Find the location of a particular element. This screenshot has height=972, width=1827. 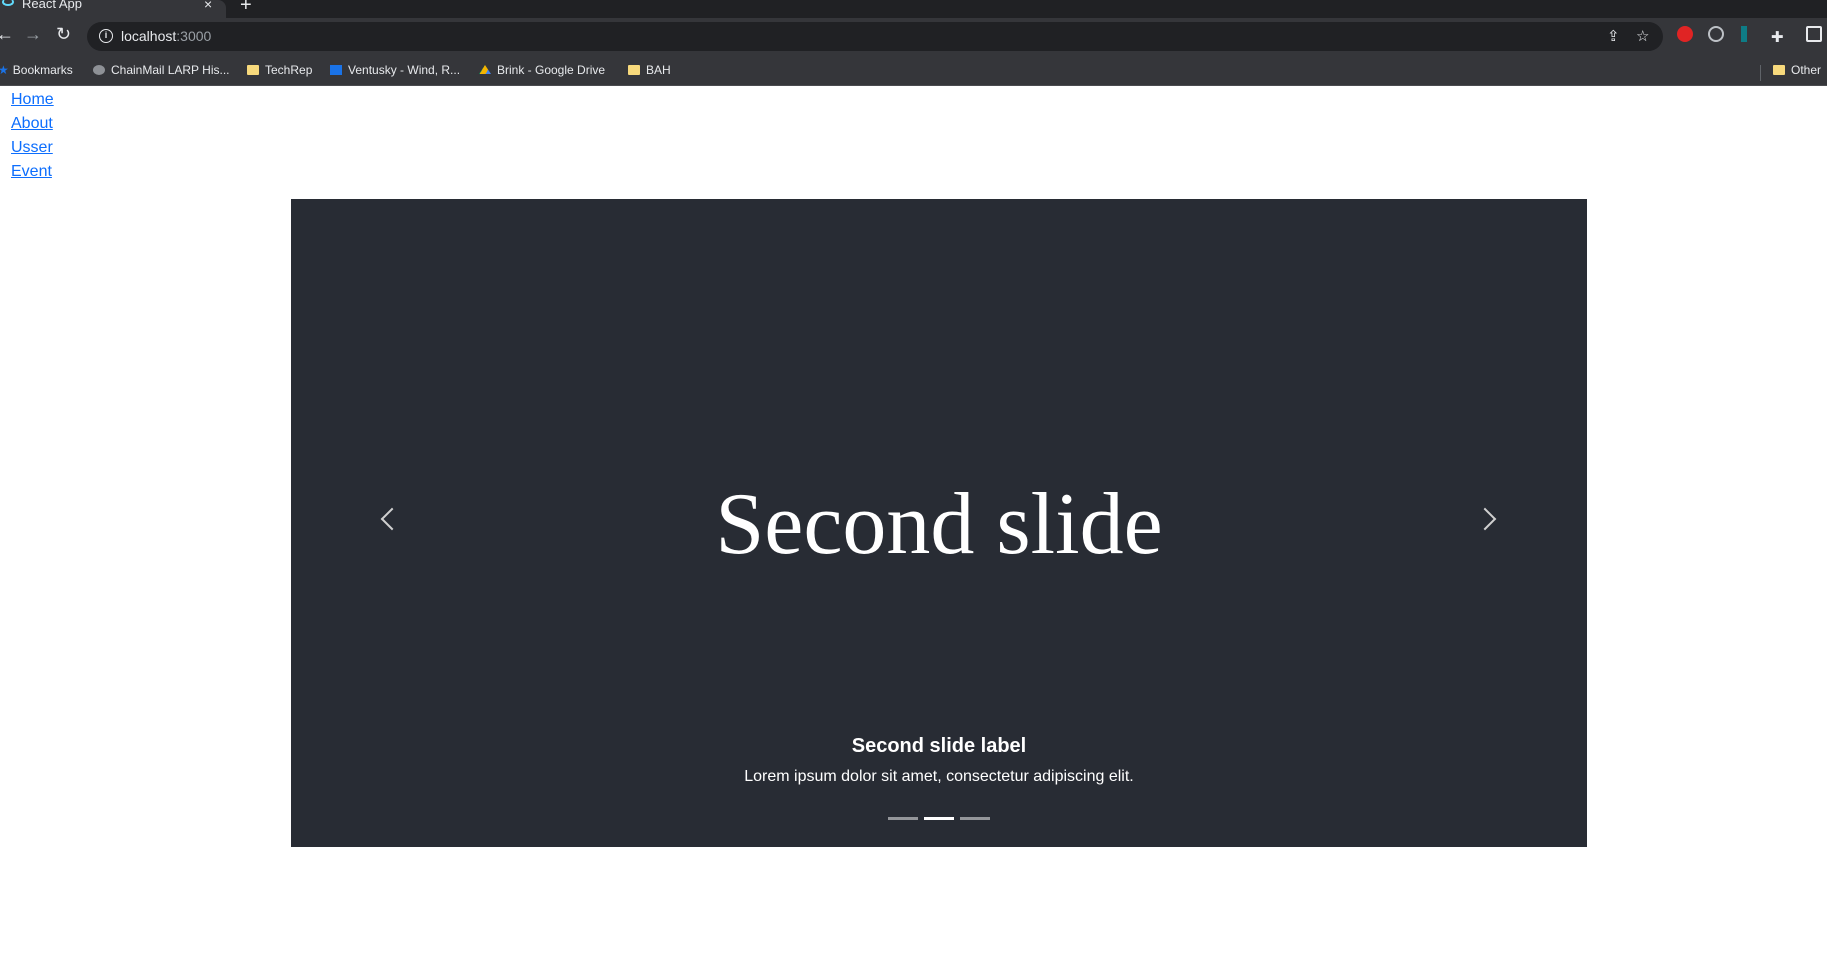

bookmark-bookmarks: ★ Bookmarks is located at coordinates (36, 70).